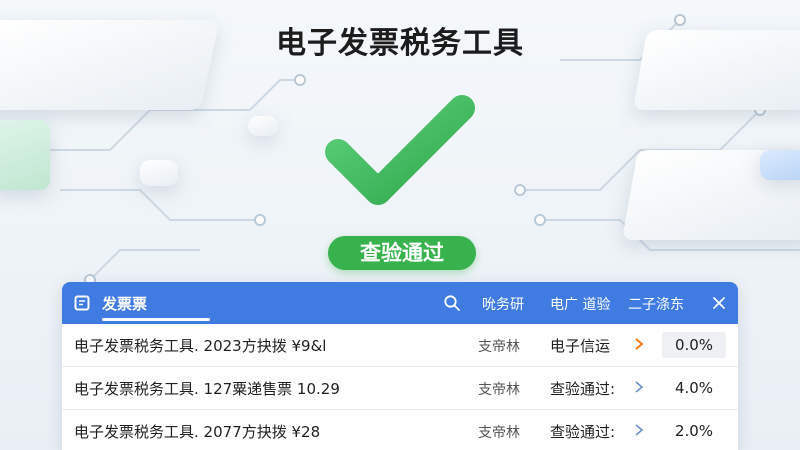 The image size is (800, 450). What do you see at coordinates (156, 319) in the screenshot?
I see `active-tab-indicator` at bounding box center [156, 319].